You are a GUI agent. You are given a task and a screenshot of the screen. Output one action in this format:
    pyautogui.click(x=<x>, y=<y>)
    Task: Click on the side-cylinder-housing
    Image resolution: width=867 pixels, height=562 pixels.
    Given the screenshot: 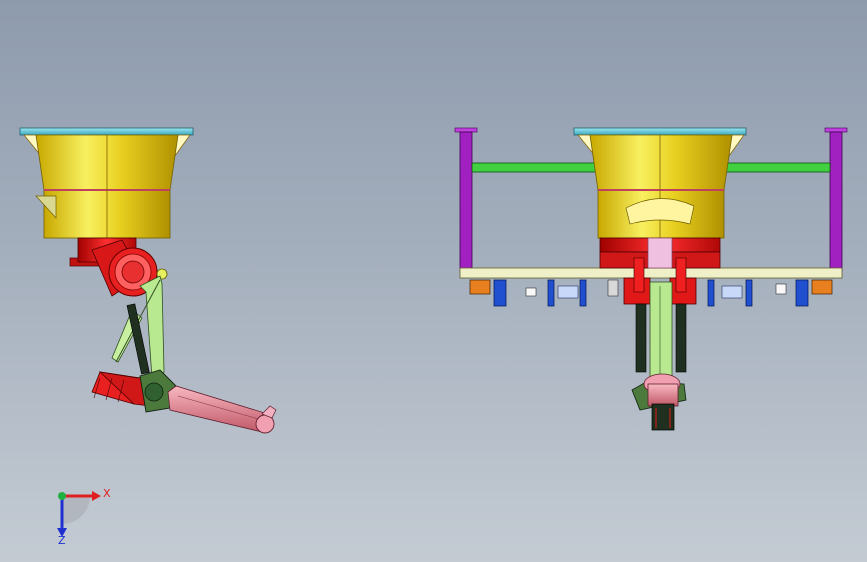 What is the action you would take?
    pyautogui.click(x=107, y=186)
    